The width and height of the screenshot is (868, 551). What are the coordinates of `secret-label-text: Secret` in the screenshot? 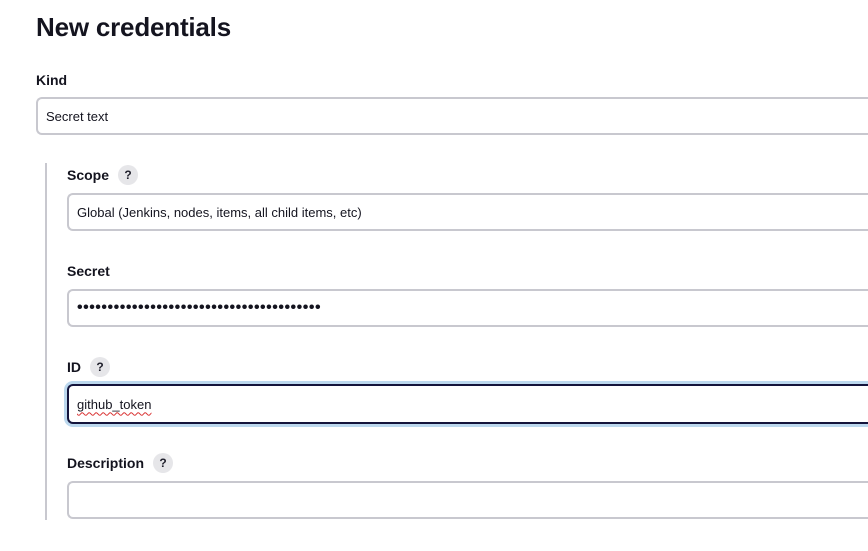 It's located at (88, 271).